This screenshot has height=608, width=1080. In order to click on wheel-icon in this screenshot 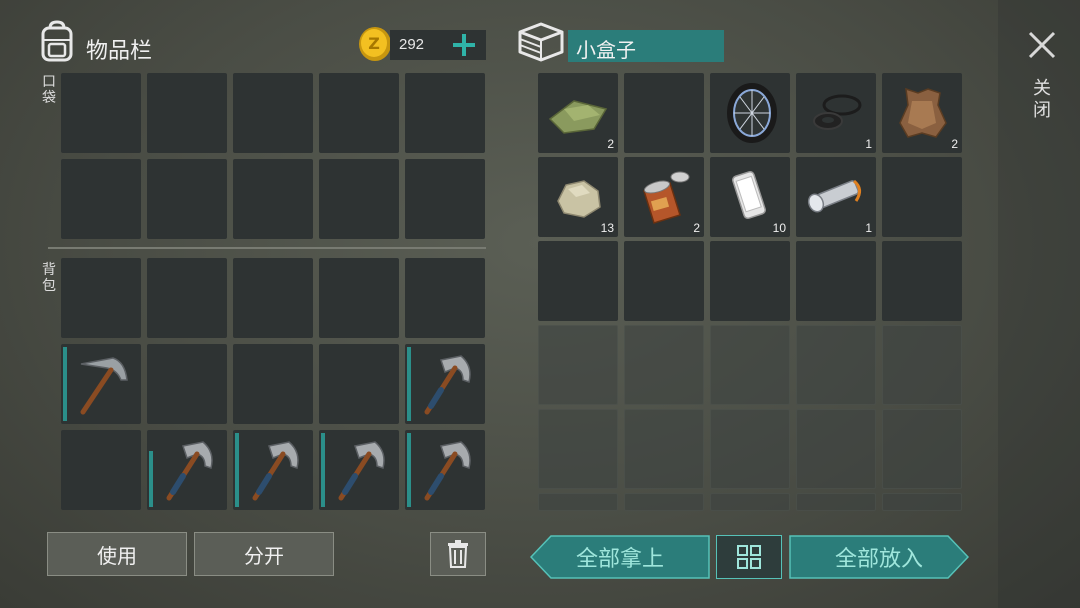, I will do `click(752, 113)`.